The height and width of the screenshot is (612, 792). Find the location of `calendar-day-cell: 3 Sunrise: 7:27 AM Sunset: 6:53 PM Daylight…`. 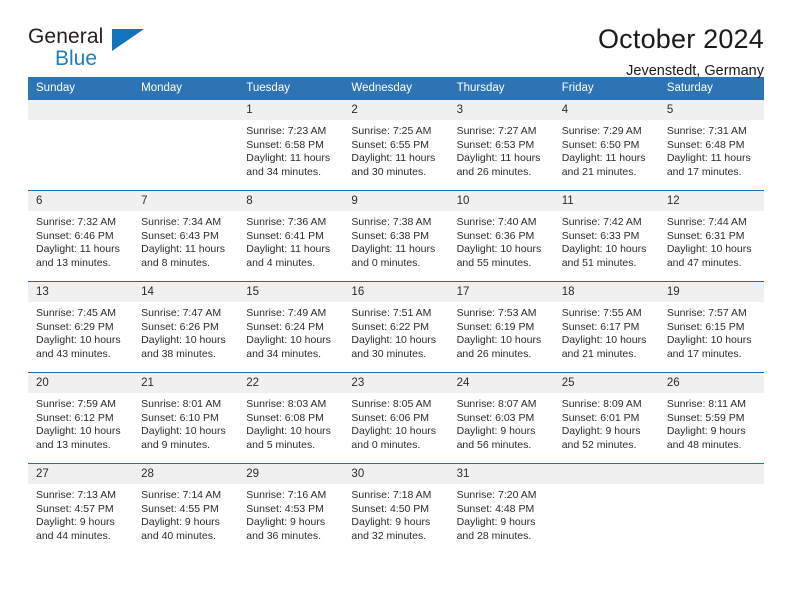

calendar-day-cell: 3 Sunrise: 7:27 AM Sunset: 6:53 PM Daylight… is located at coordinates (501, 145).